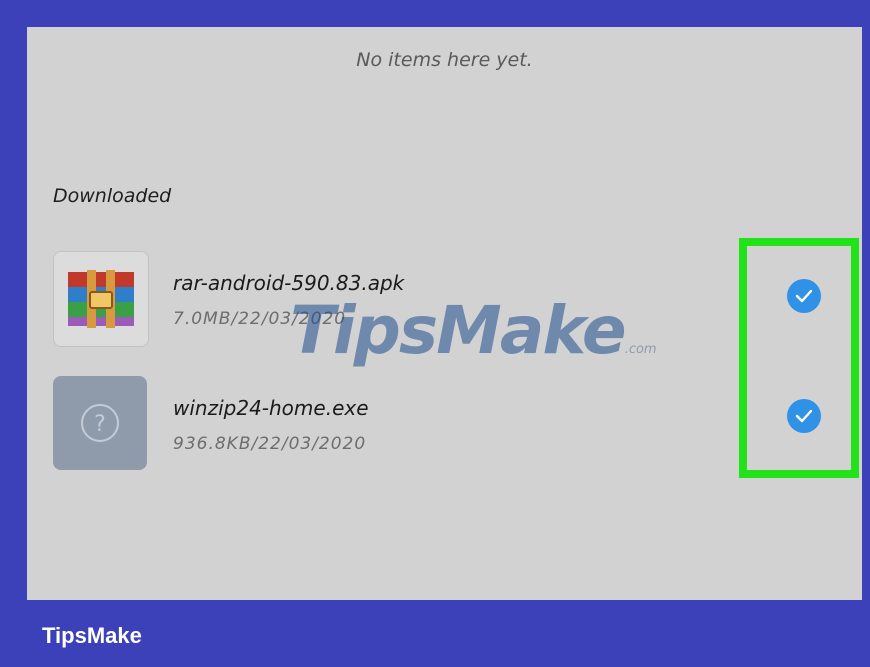  Describe the element at coordinates (799, 358) in the screenshot. I see `highlight-box` at that location.